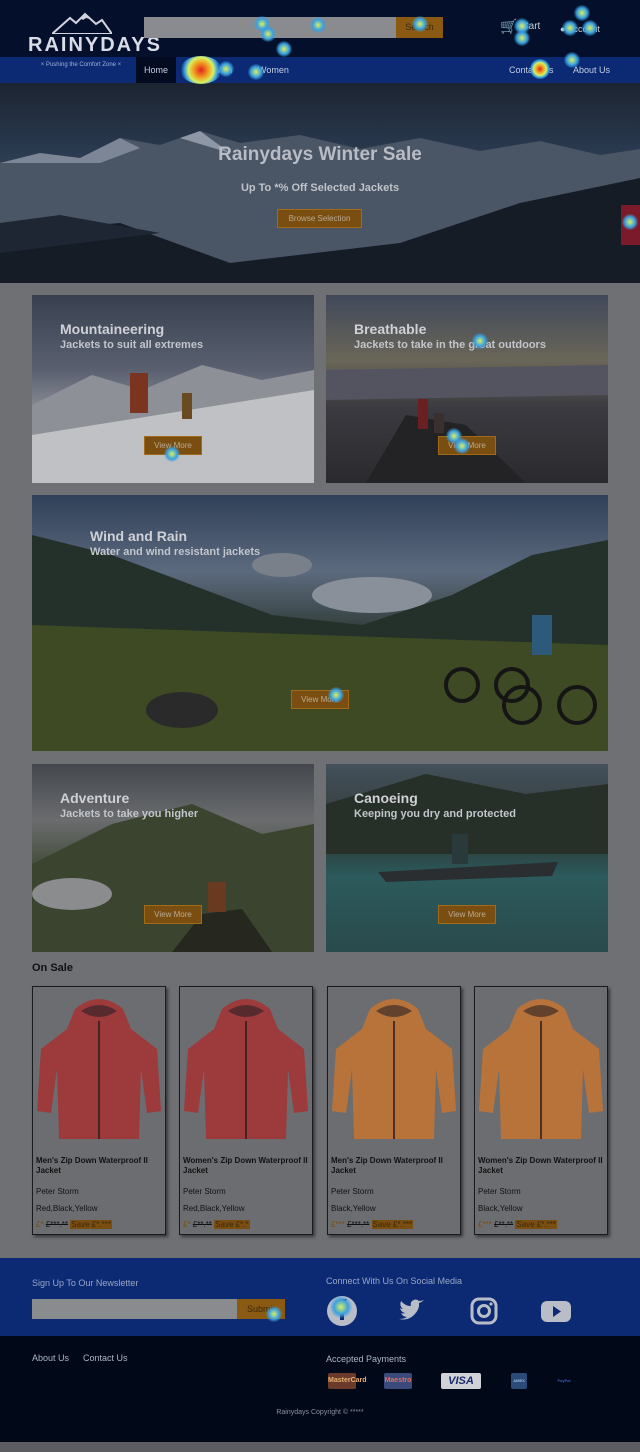 Image resolution: width=640 pixels, height=1452 pixels. What do you see at coordinates (398, 1381) in the screenshot?
I see `maestro-icon: Maestro` at bounding box center [398, 1381].